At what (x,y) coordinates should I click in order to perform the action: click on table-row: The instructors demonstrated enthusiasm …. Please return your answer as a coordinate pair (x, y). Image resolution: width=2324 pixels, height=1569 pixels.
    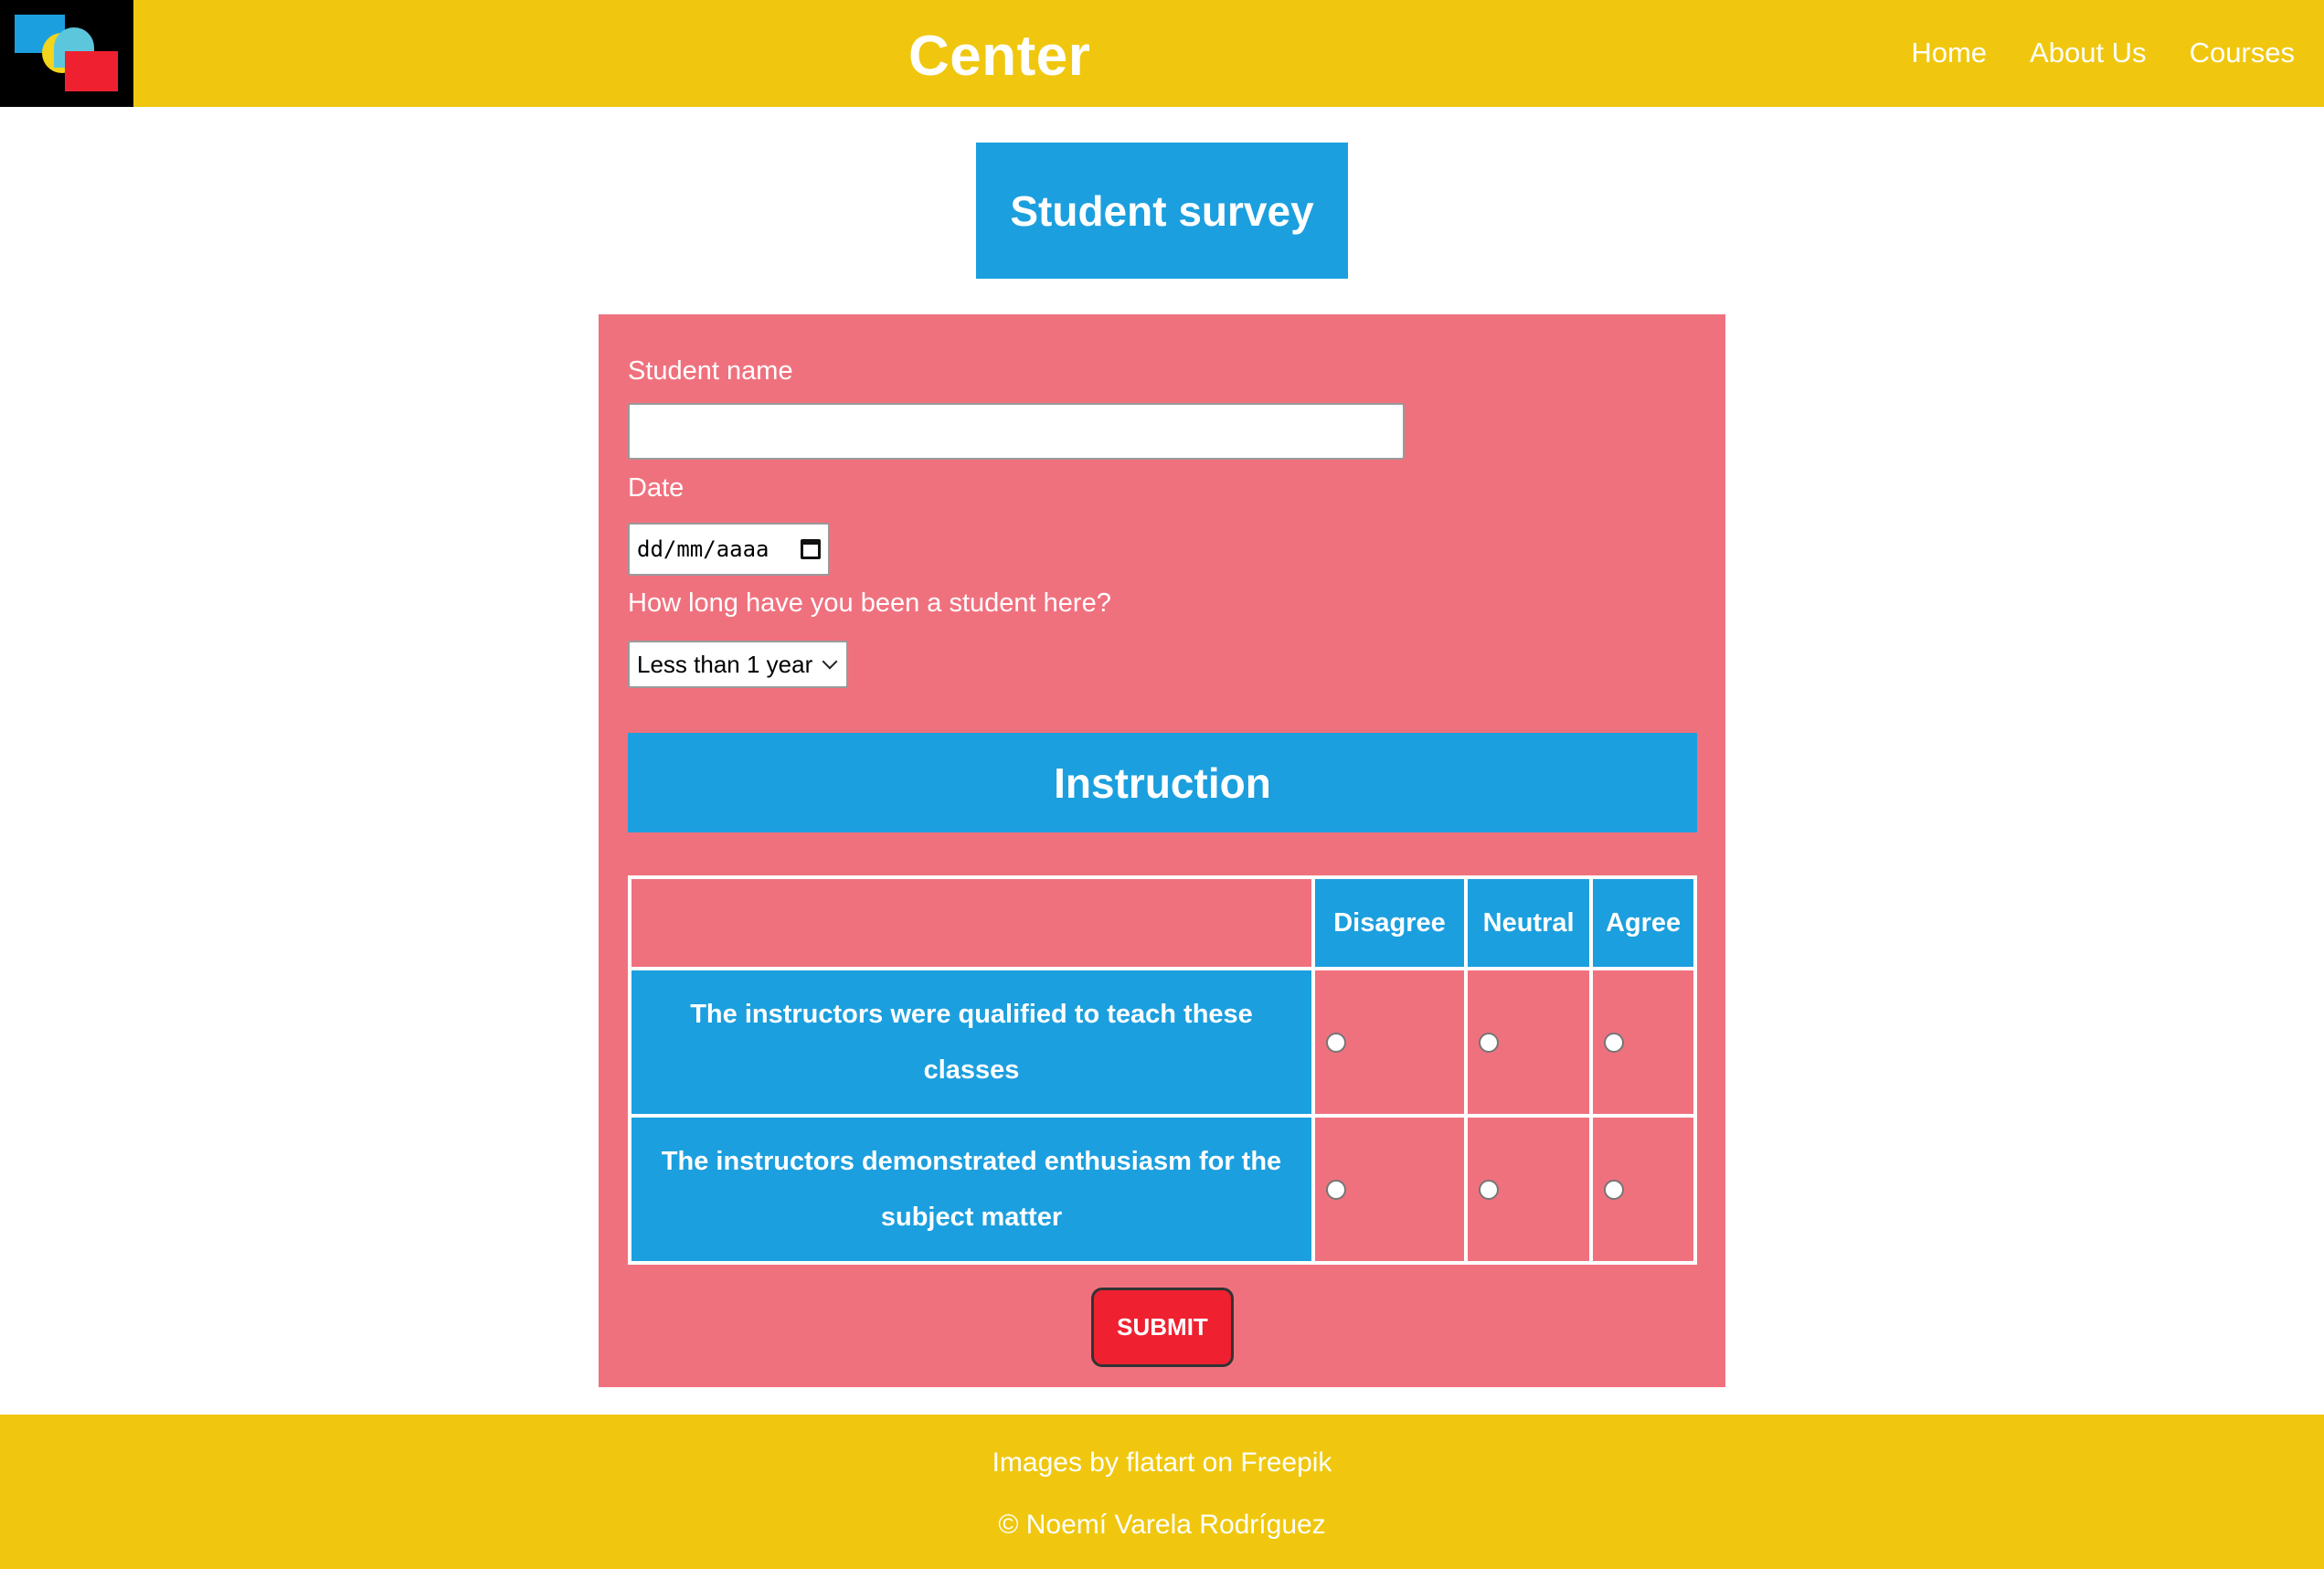
    Looking at the image, I should click on (1162, 1189).